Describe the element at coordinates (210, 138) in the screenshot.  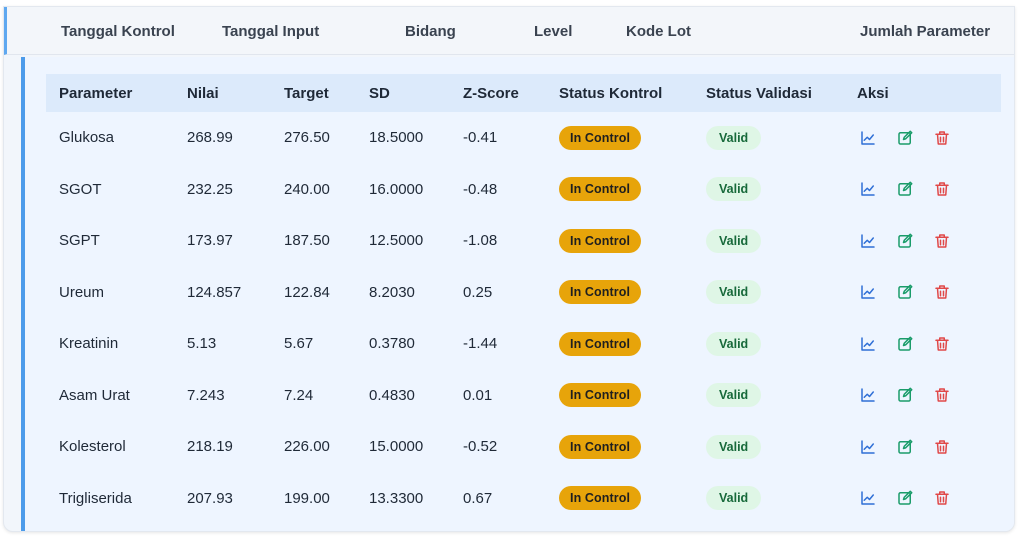
I see `cell-nilai: 268.99` at that location.